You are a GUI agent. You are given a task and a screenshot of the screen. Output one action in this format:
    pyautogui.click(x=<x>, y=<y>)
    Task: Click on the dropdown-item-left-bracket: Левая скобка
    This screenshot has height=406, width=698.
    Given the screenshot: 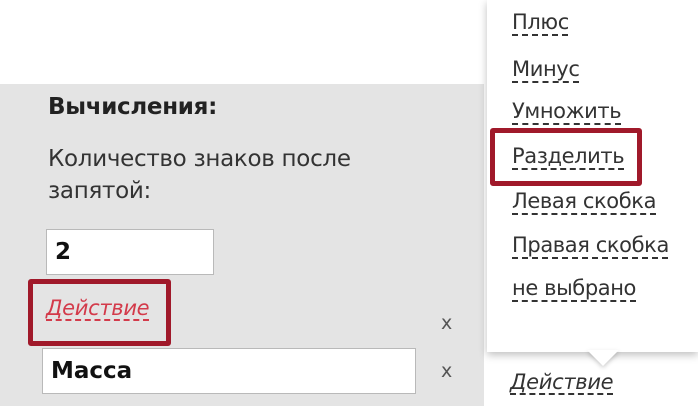 What is the action you would take?
    pyautogui.click(x=584, y=201)
    